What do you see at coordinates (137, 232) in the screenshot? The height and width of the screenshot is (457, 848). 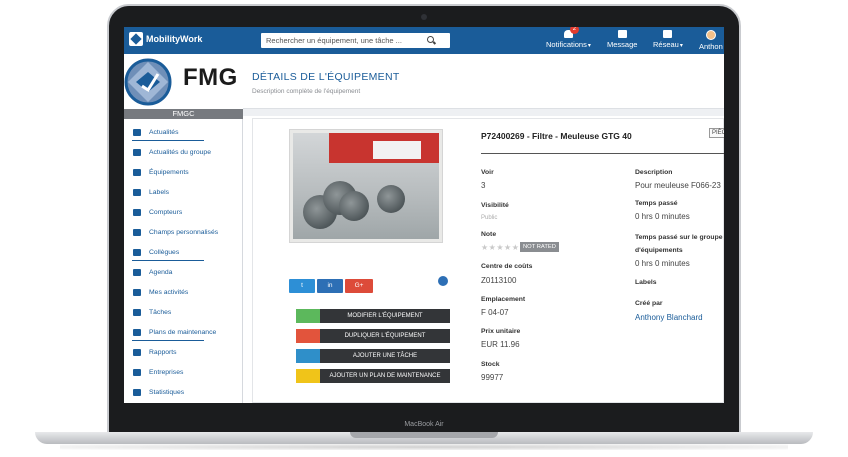 I see `text-field-icon` at bounding box center [137, 232].